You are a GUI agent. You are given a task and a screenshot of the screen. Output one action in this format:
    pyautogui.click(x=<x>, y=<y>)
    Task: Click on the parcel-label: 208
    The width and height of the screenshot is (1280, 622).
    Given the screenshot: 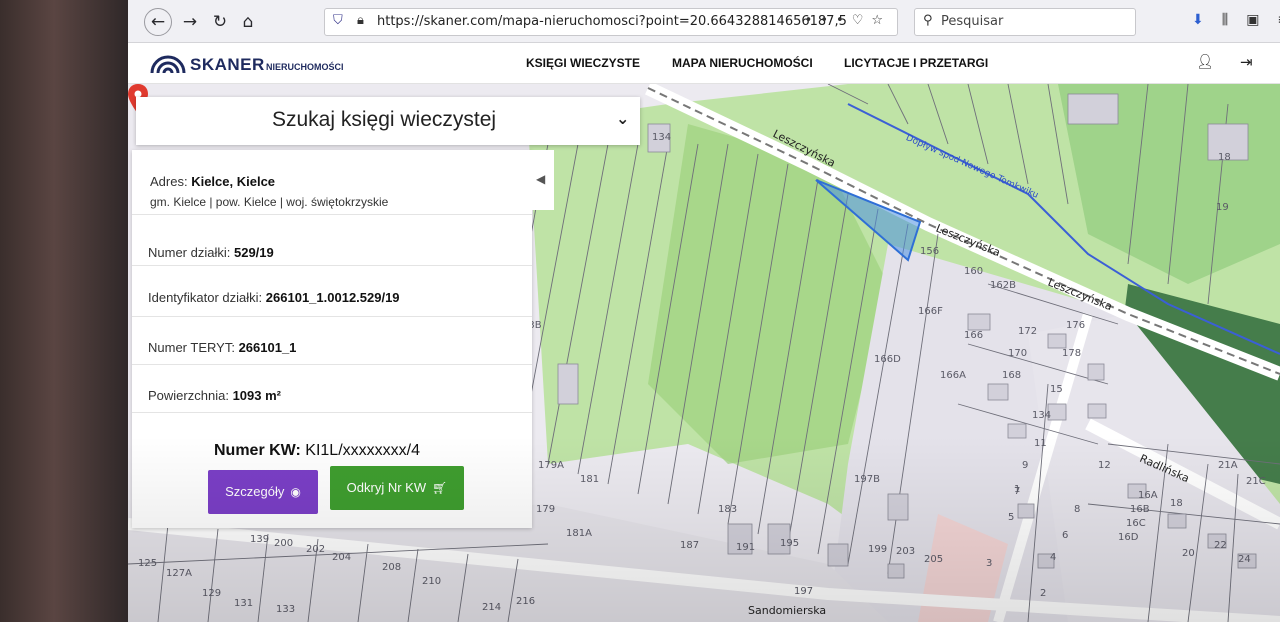 What is the action you would take?
    pyautogui.click(x=392, y=567)
    